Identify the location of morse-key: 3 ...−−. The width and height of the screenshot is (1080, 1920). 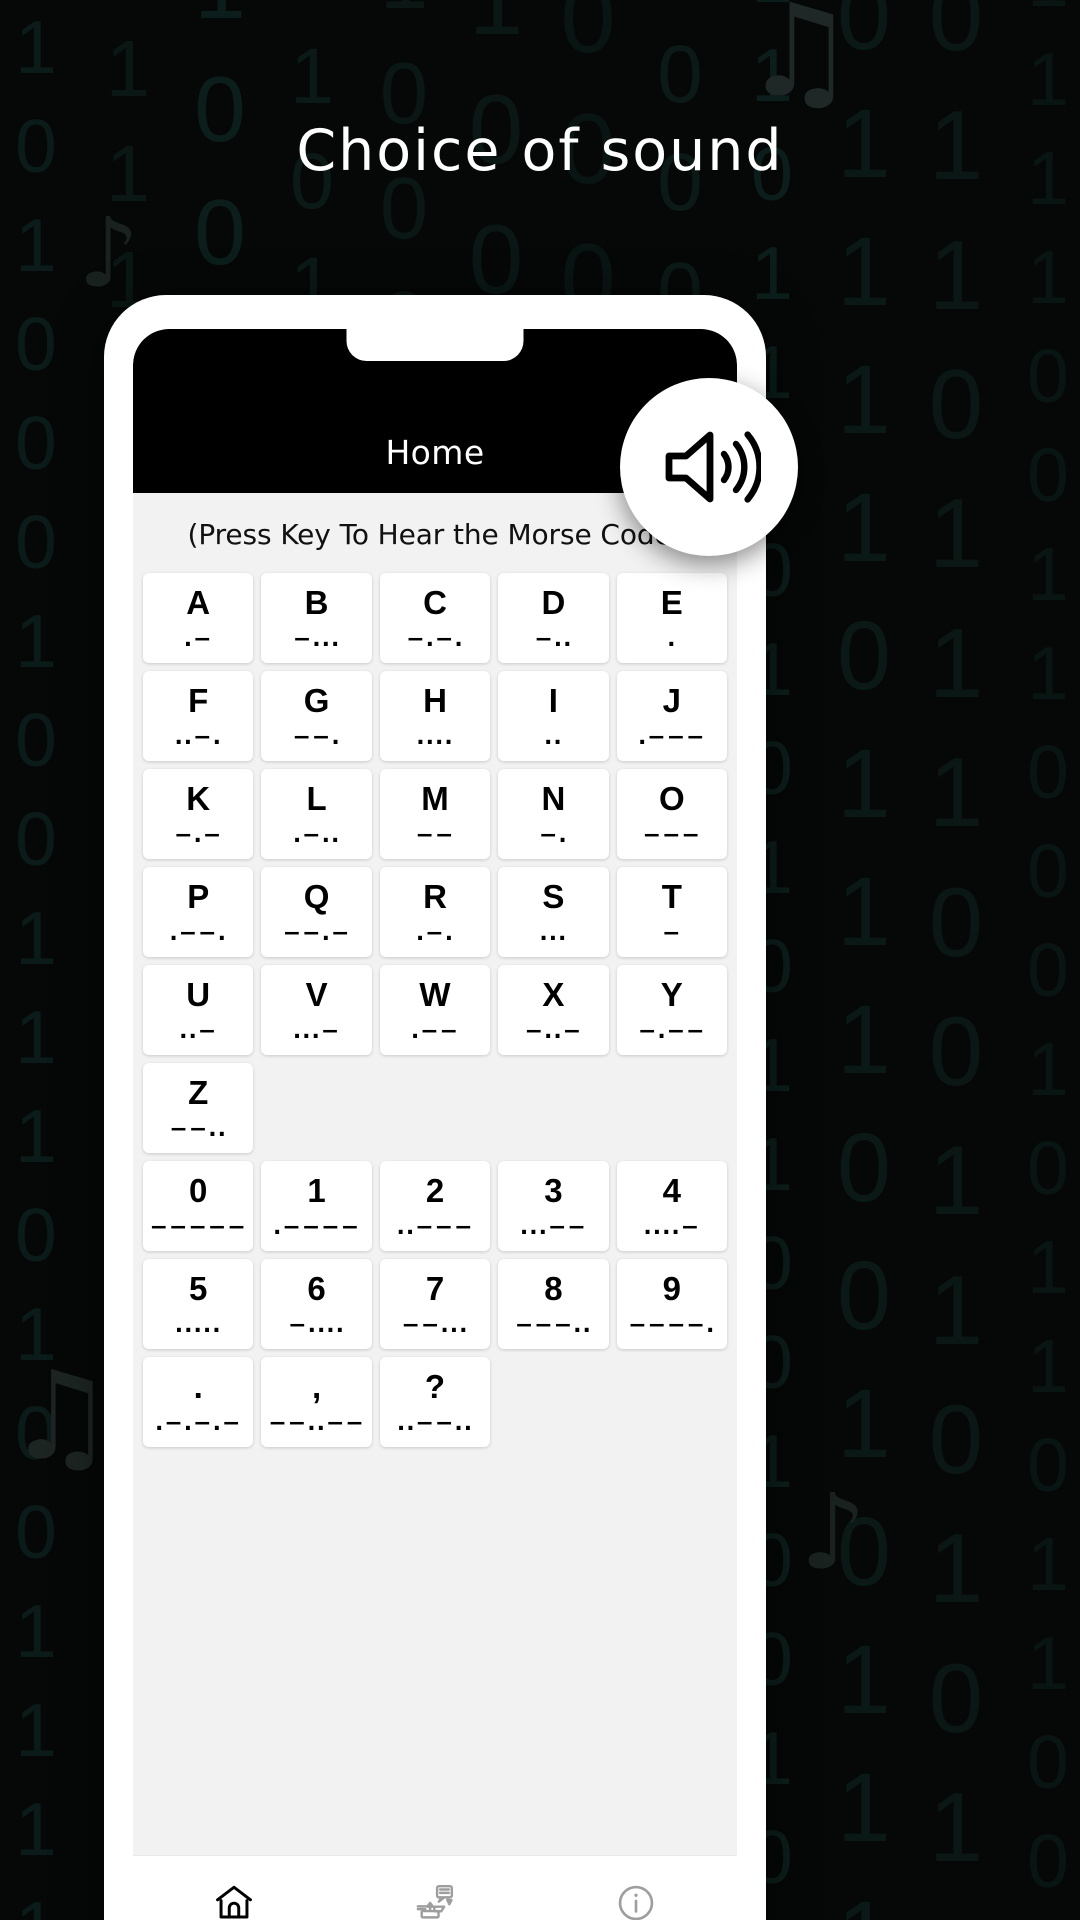
(553, 1206).